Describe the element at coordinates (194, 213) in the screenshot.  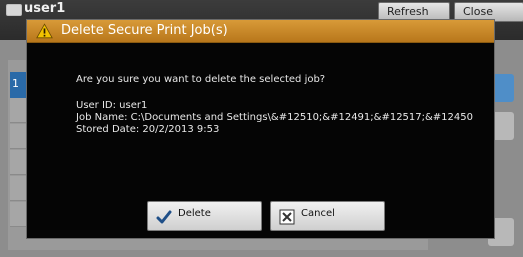
I see `delete-label: Delete` at that location.